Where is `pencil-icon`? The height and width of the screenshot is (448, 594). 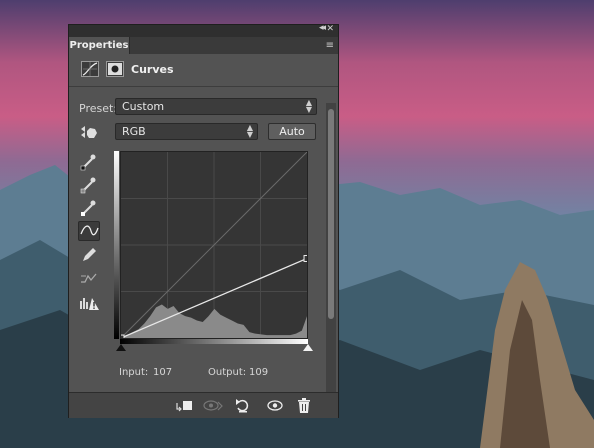
pencil-icon is located at coordinates (89, 255).